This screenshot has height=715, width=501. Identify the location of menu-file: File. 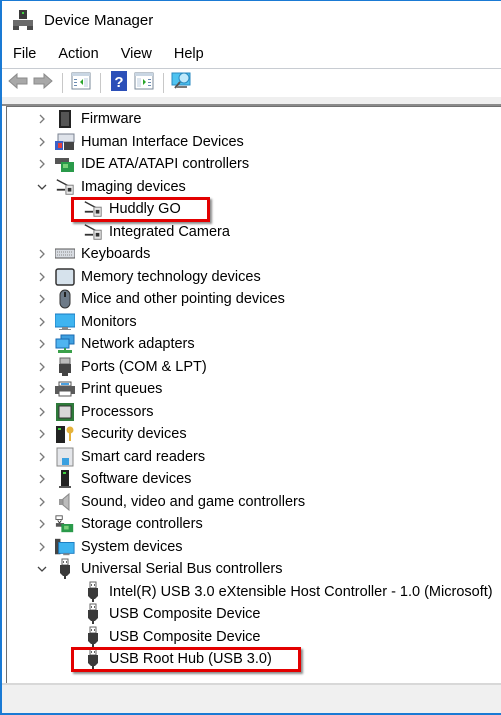
(24, 54).